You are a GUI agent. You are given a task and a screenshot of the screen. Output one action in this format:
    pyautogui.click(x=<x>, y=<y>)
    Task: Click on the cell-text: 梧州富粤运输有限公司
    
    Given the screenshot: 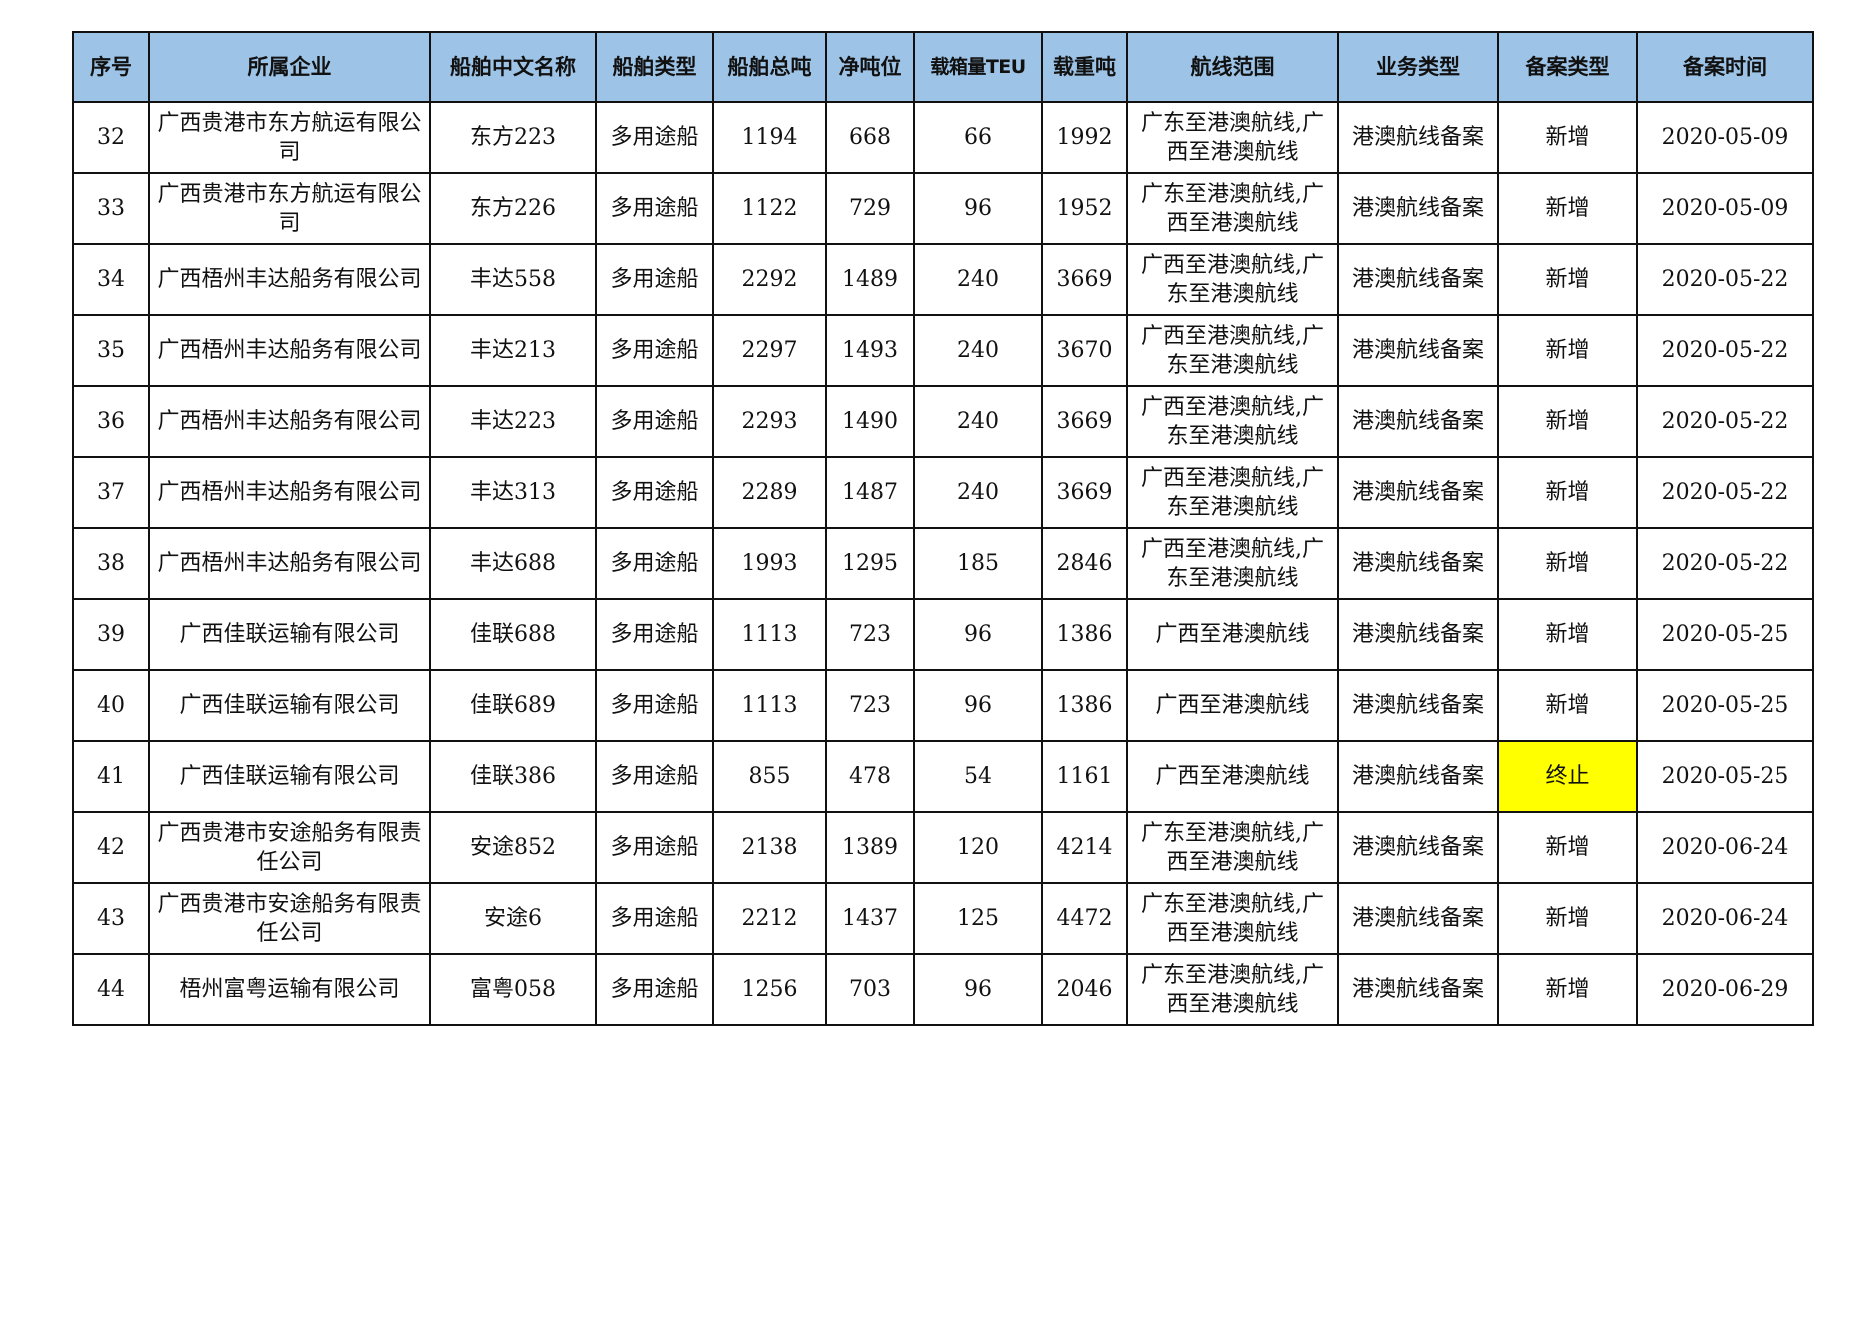 What is the action you would take?
    pyautogui.click(x=289, y=989)
    